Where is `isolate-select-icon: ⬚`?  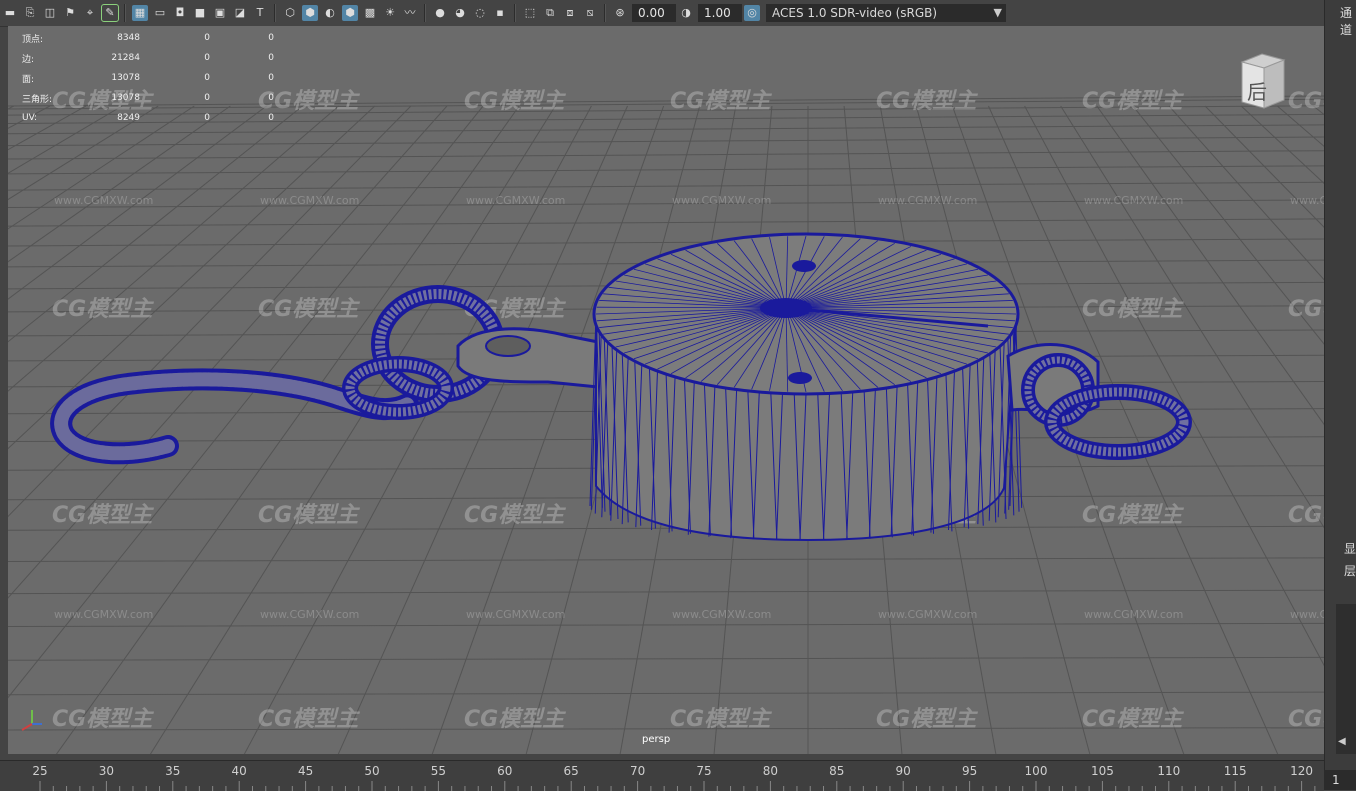 isolate-select-icon: ⬚ is located at coordinates (530, 13).